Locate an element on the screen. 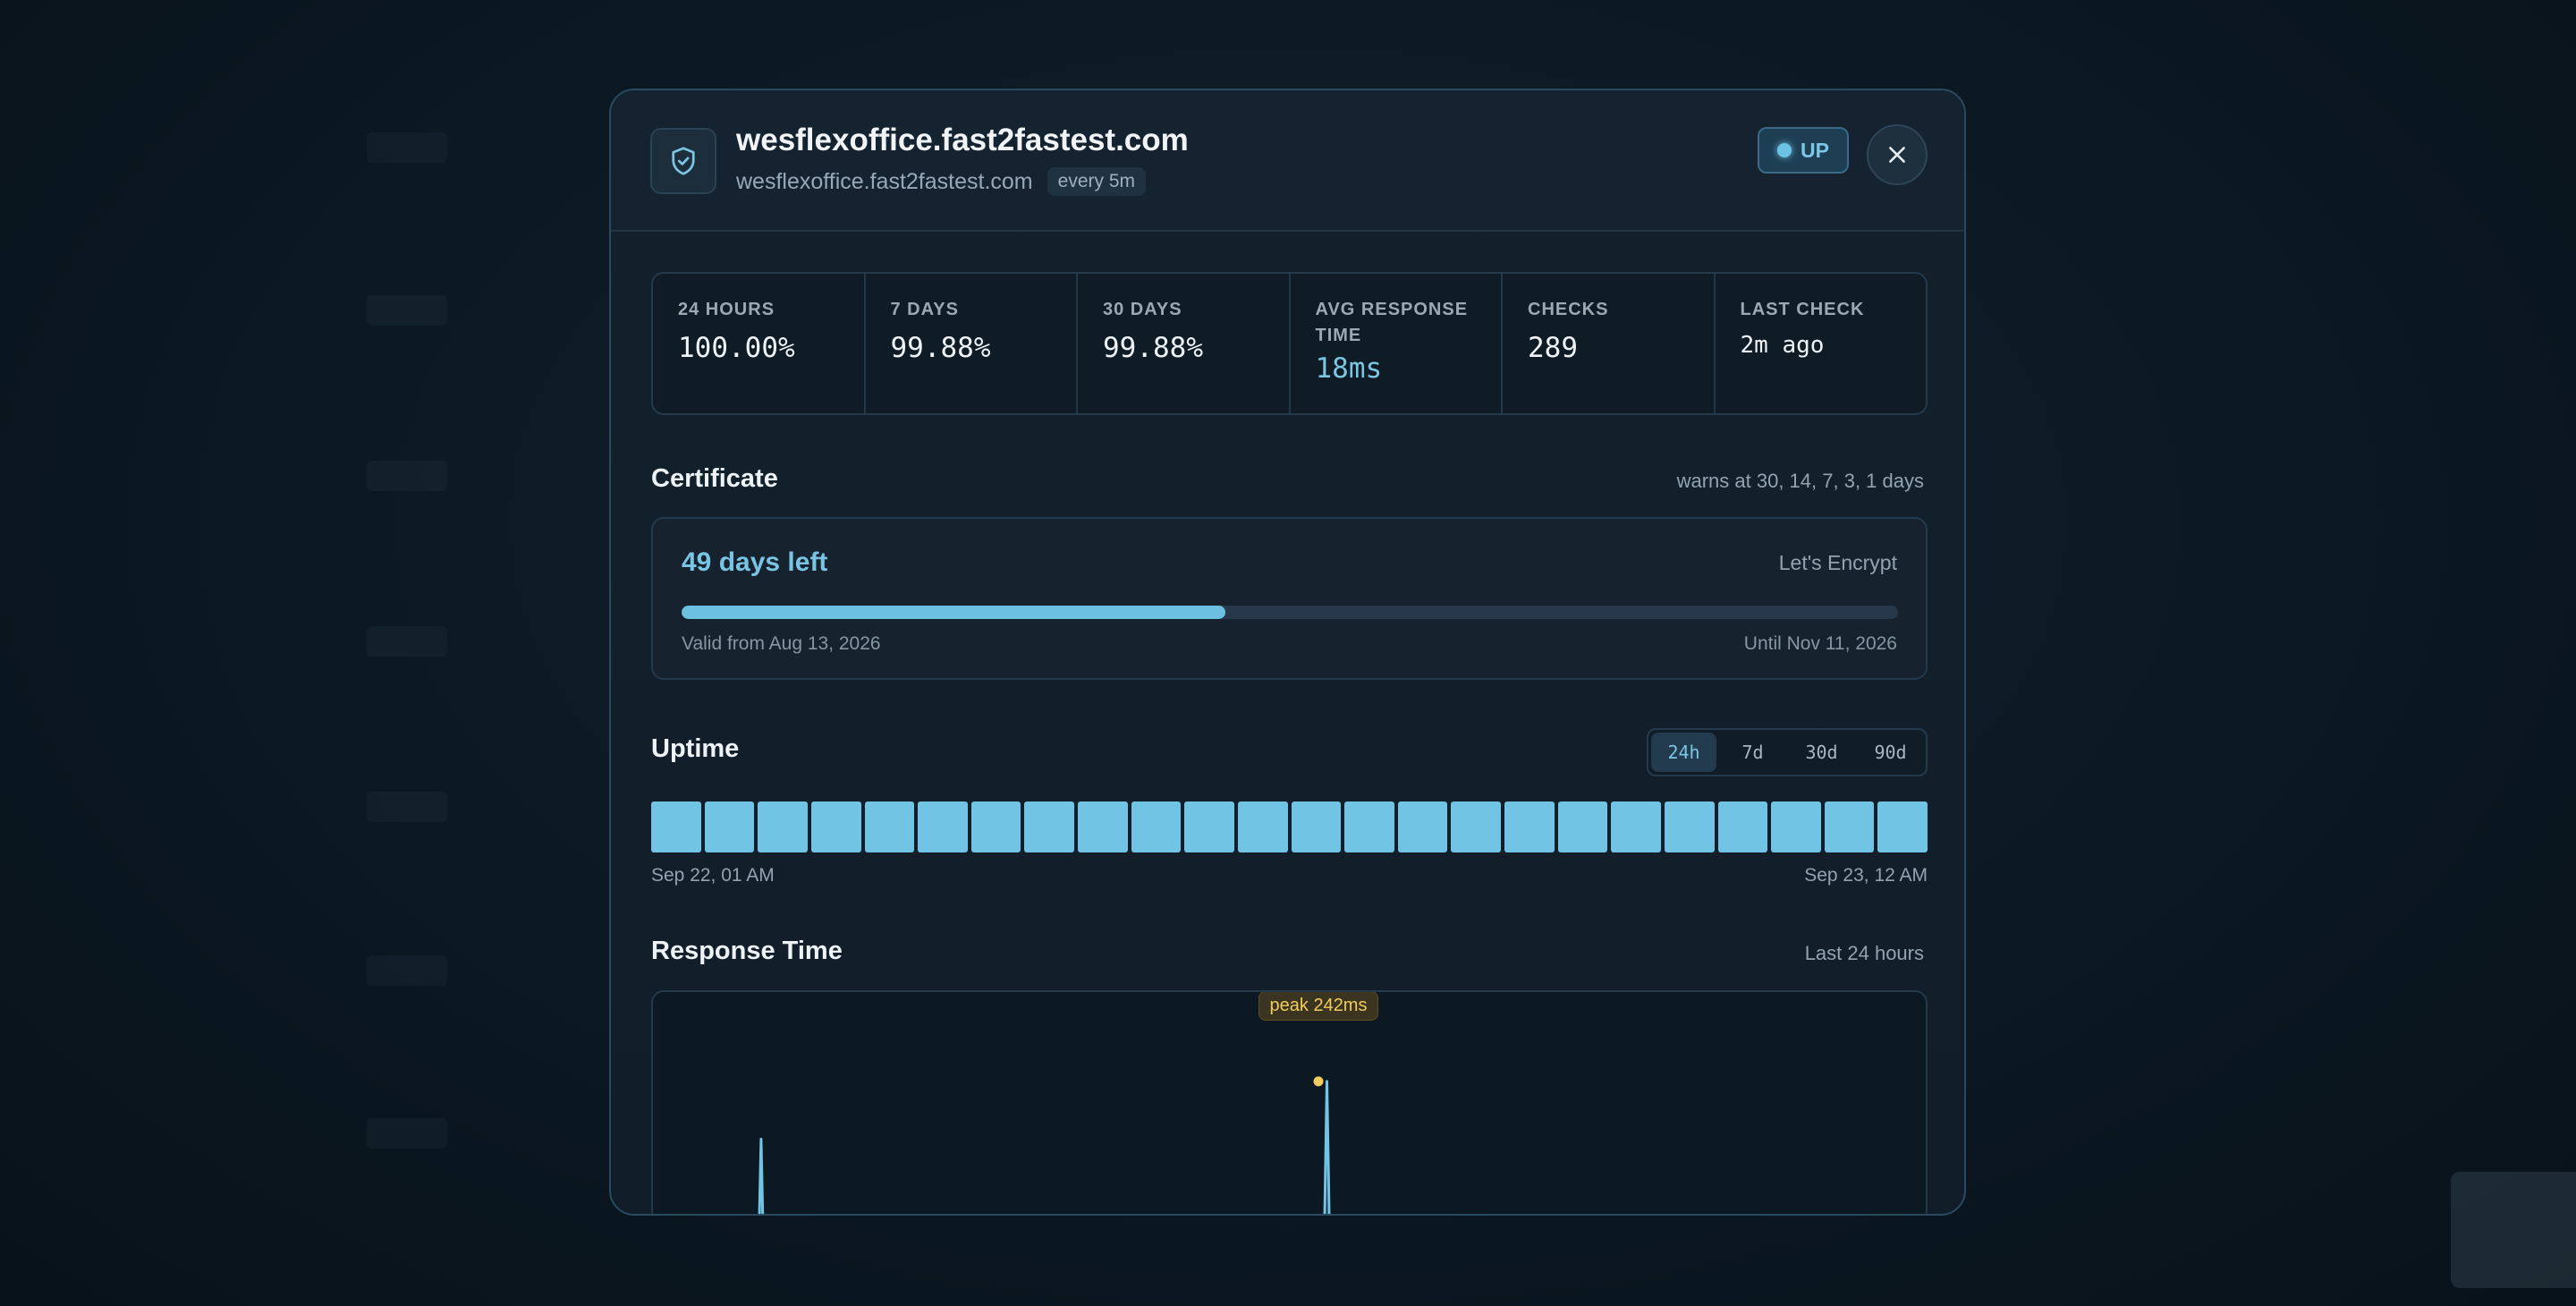 The width and height of the screenshot is (2576, 1306). close-button is located at coordinates (1897, 155).